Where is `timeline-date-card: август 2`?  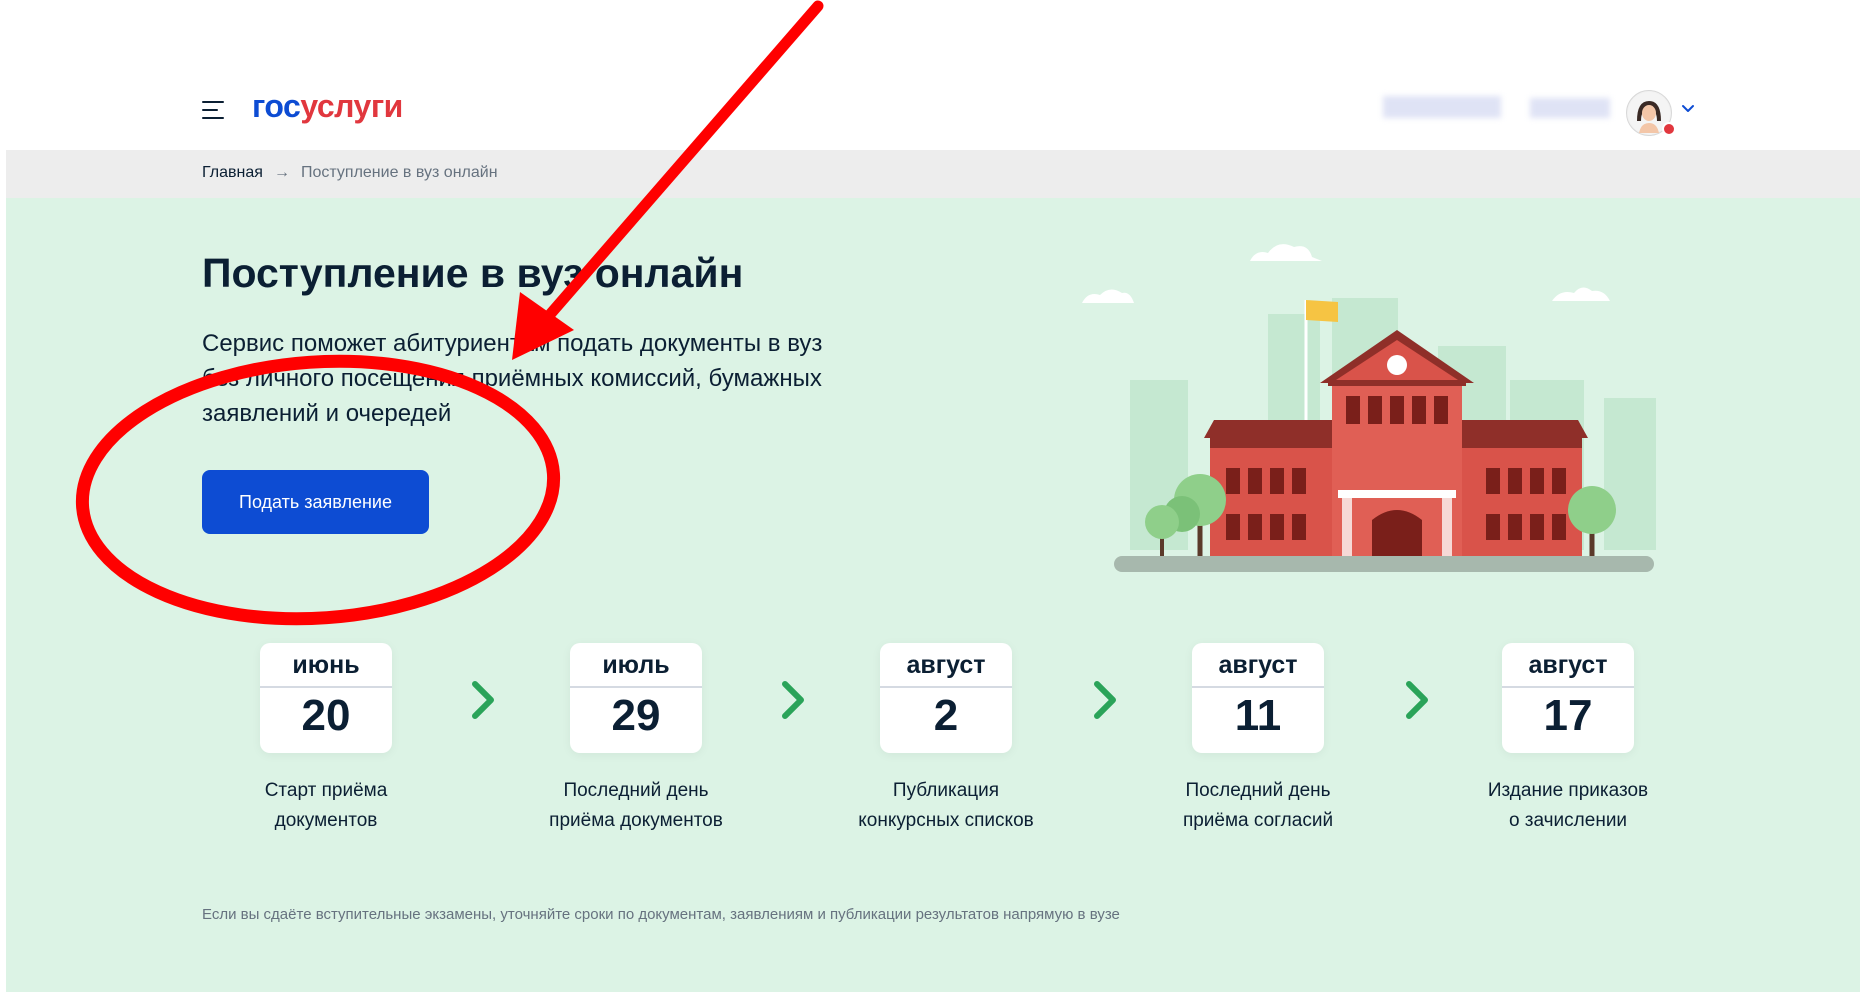 timeline-date-card: август 2 is located at coordinates (946, 698).